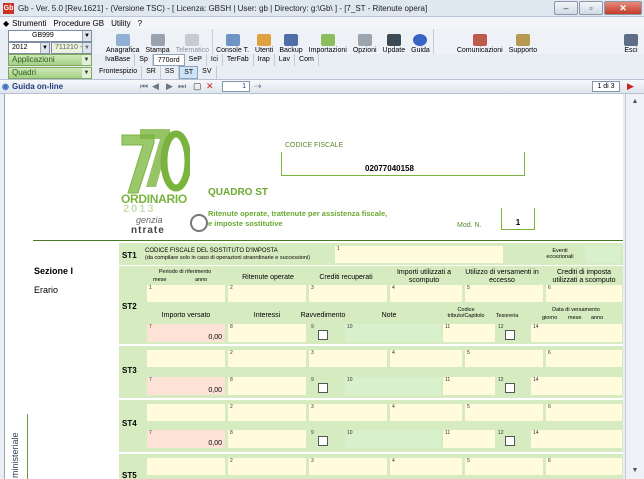 The image size is (644, 479). What do you see at coordinates (426, 293) in the screenshot?
I see `st2-importi-field` at bounding box center [426, 293].